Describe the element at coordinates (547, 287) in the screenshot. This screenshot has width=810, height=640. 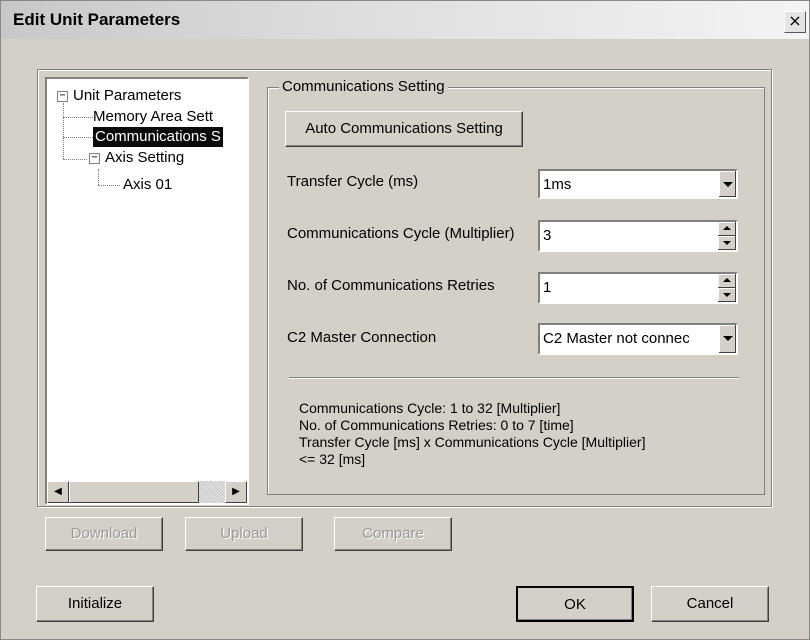
I see `retries-value: 1` at that location.